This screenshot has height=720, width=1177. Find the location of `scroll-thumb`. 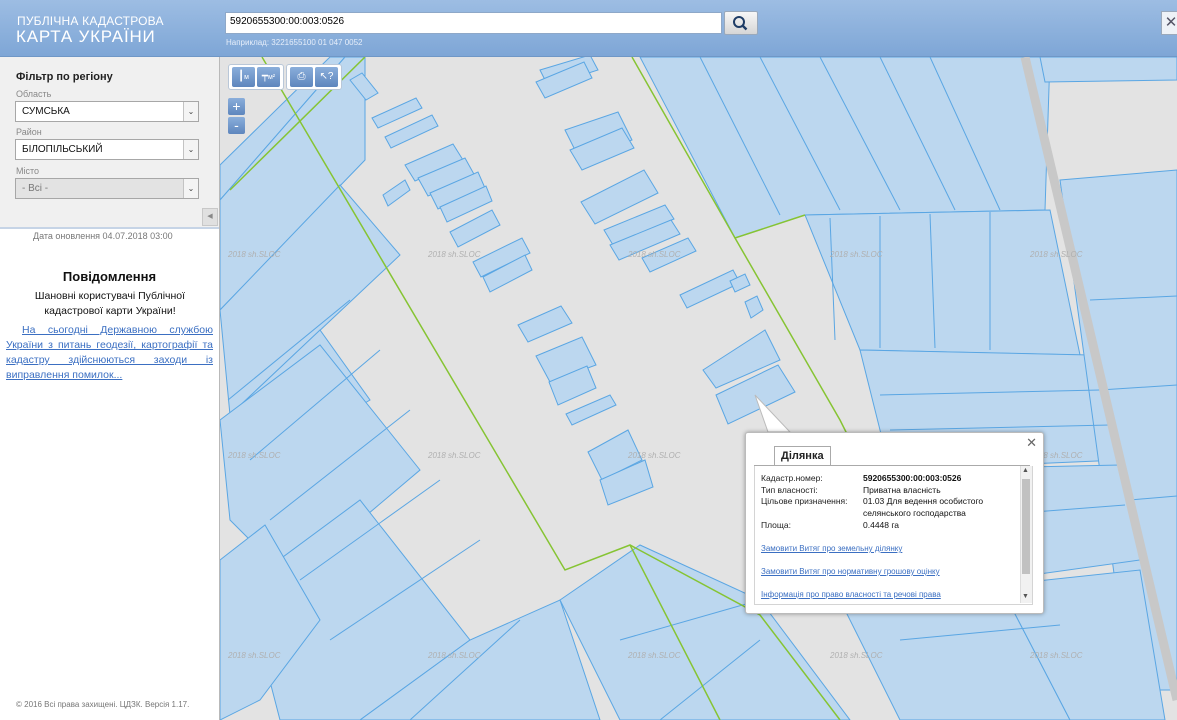

scroll-thumb is located at coordinates (1026, 526).